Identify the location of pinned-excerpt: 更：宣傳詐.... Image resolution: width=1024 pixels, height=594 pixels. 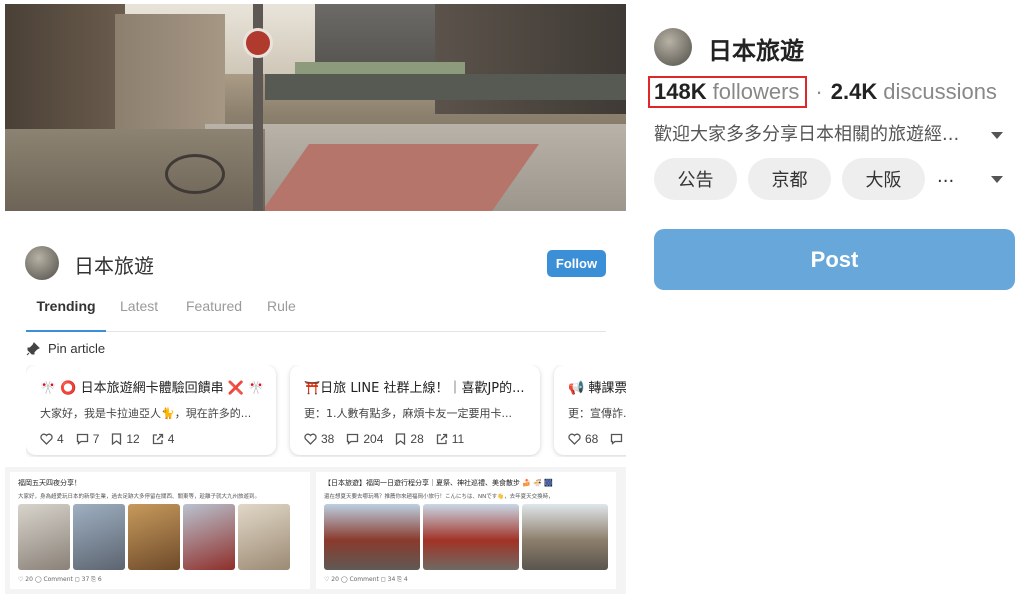
(597, 413).